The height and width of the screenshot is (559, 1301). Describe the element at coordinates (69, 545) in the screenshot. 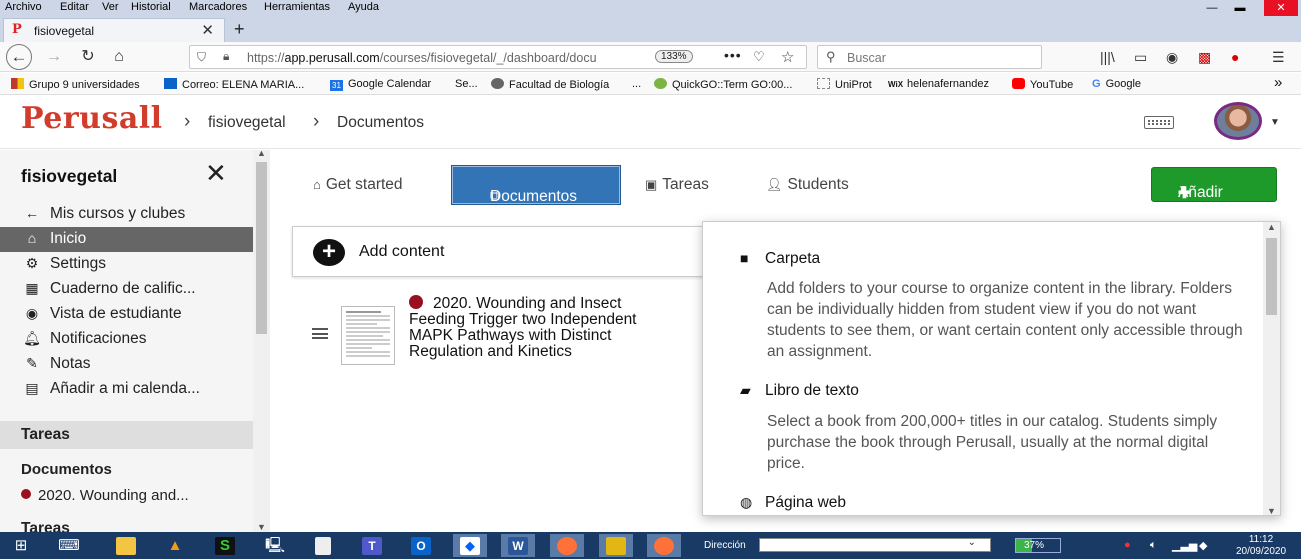

I see `keyboard-icon: ⌨` at that location.